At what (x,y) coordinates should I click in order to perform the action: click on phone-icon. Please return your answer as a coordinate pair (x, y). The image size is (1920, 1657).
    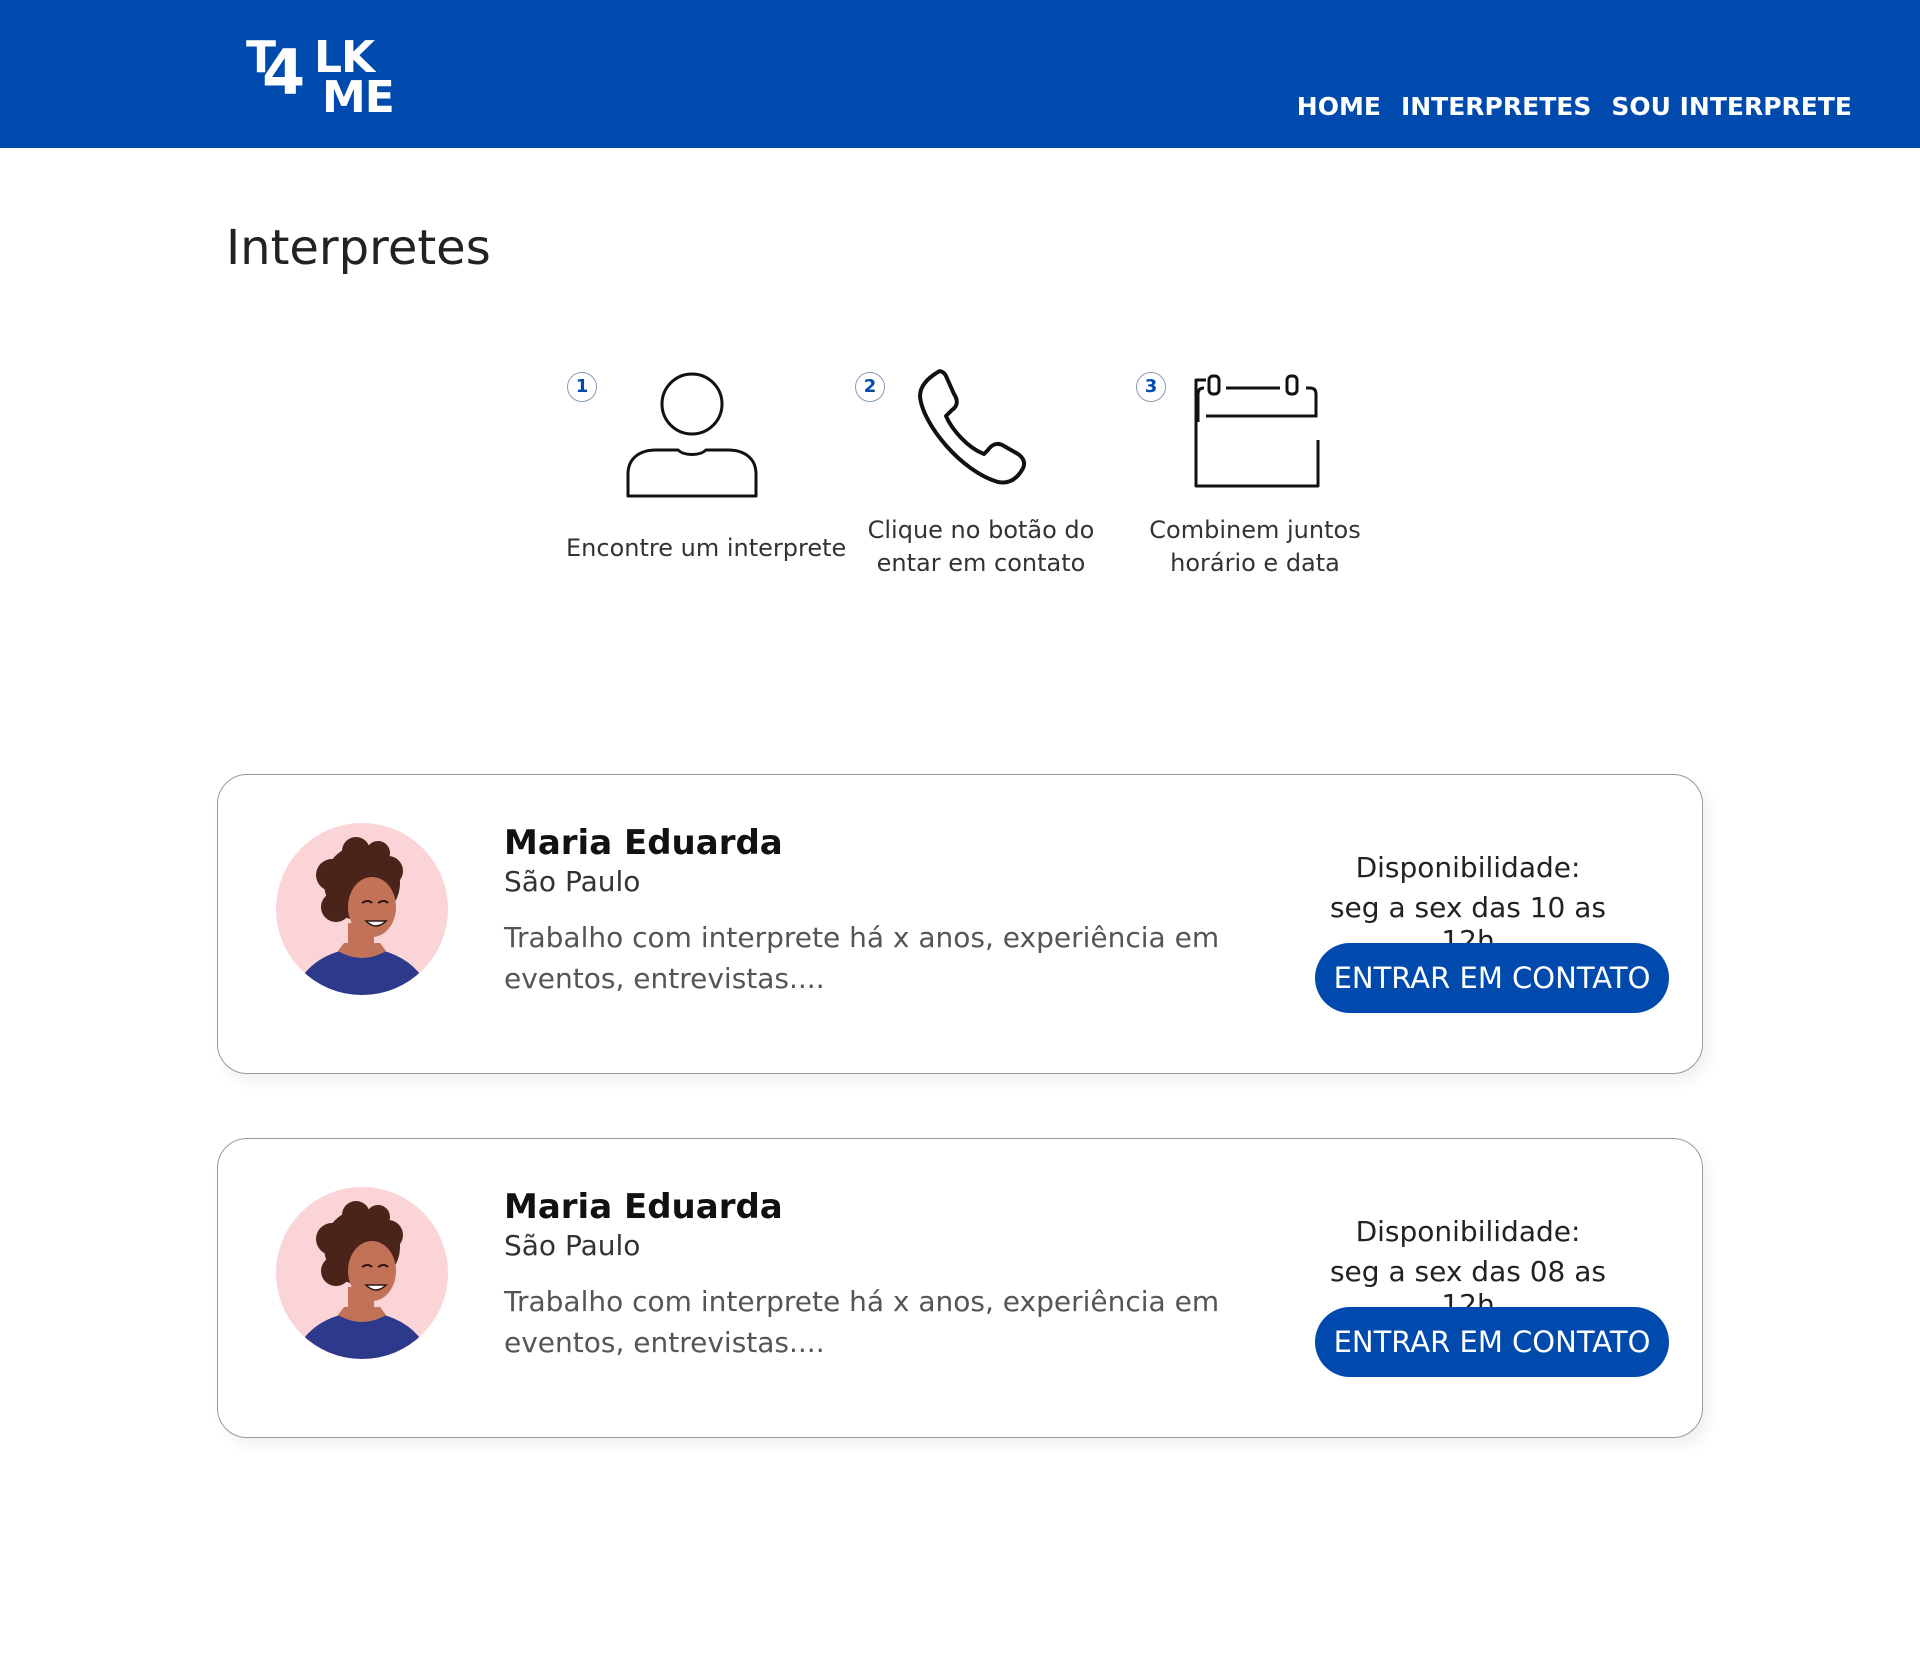
    Looking at the image, I should click on (972, 427).